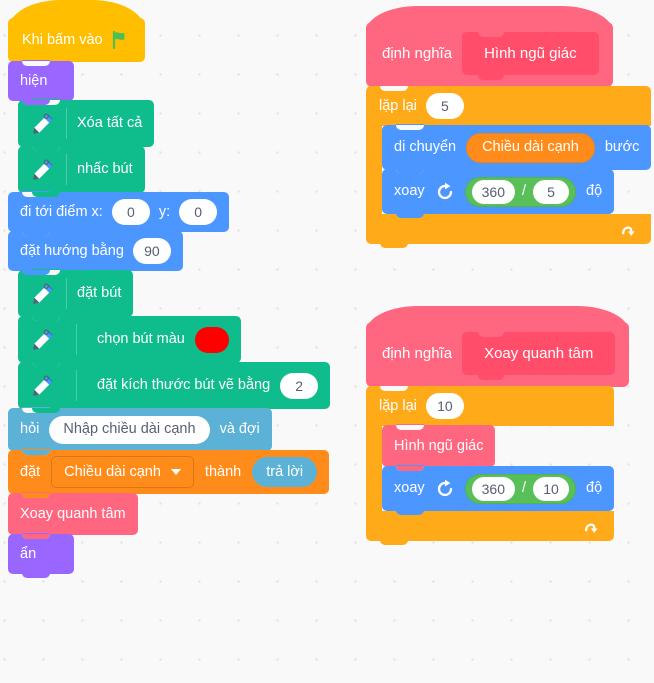 This screenshot has width=654, height=683. Describe the element at coordinates (211, 339) in the screenshot. I see `pen-color-swatch` at that location.